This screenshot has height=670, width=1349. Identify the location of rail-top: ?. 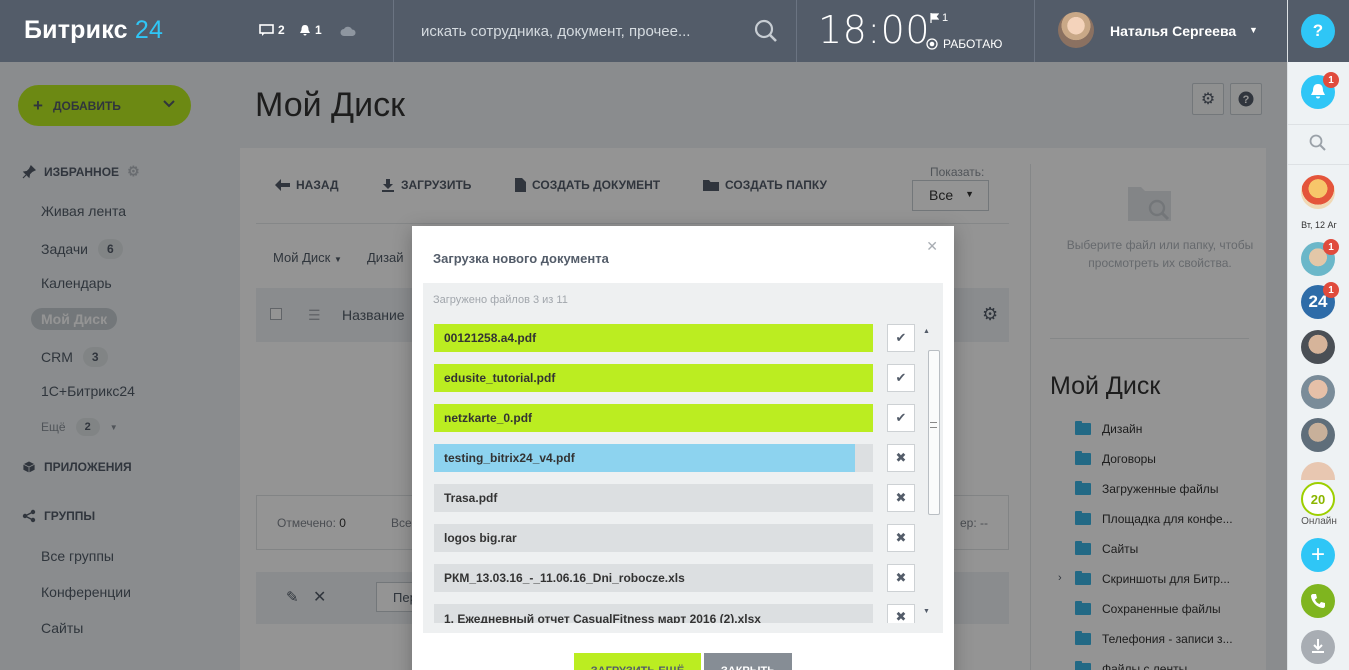
(1318, 31).